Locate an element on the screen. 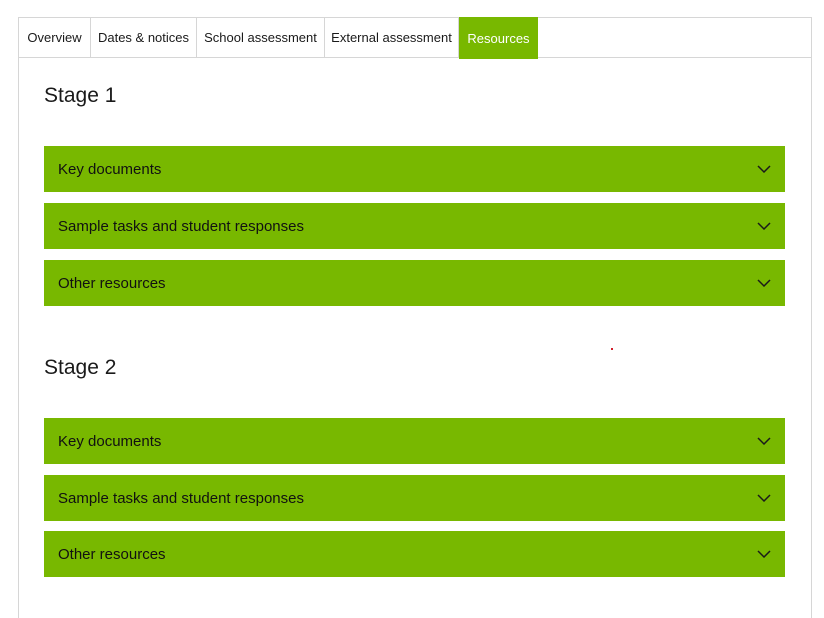  stage-1-other-resources-accordion: Other resources is located at coordinates (414, 283).